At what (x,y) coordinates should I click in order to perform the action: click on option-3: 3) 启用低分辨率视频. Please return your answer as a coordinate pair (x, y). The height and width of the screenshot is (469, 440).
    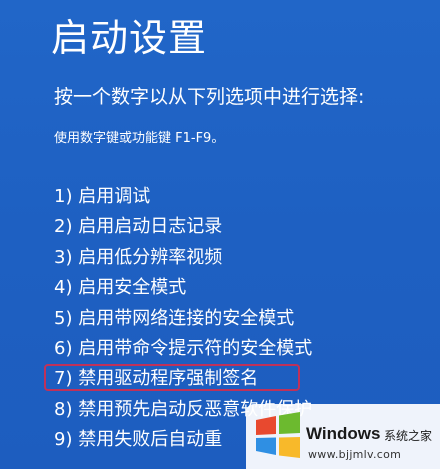
    Looking at the image, I should click on (183, 258).